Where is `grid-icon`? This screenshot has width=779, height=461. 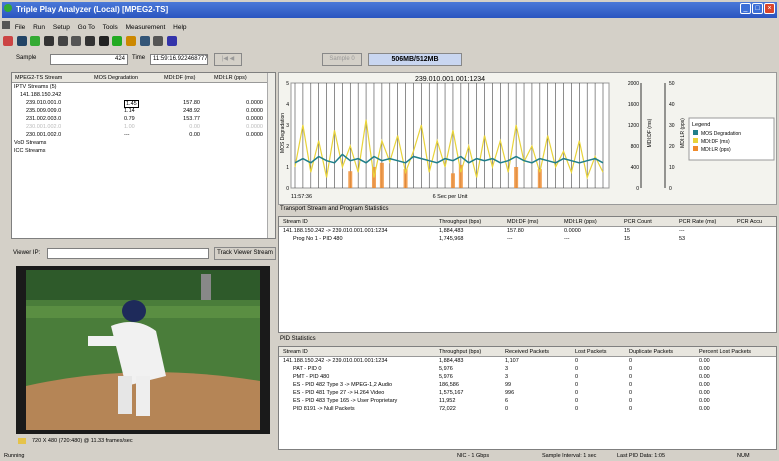 grid-icon is located at coordinates (90, 41).